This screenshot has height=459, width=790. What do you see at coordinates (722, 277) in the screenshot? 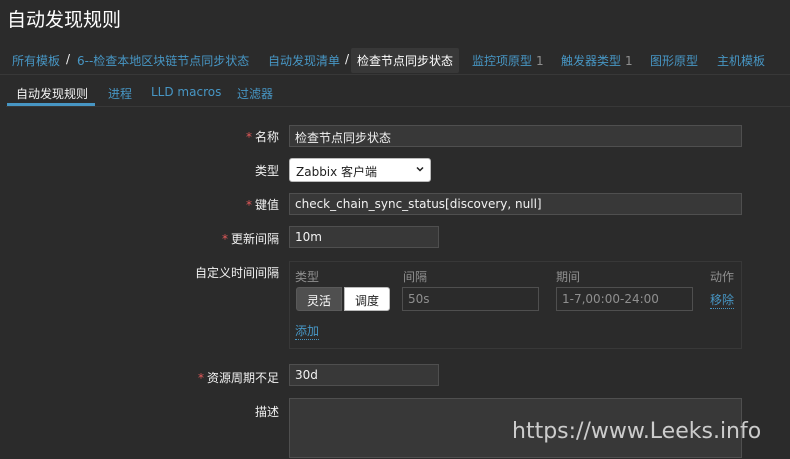
I see `column-header-action: 动作` at bounding box center [722, 277].